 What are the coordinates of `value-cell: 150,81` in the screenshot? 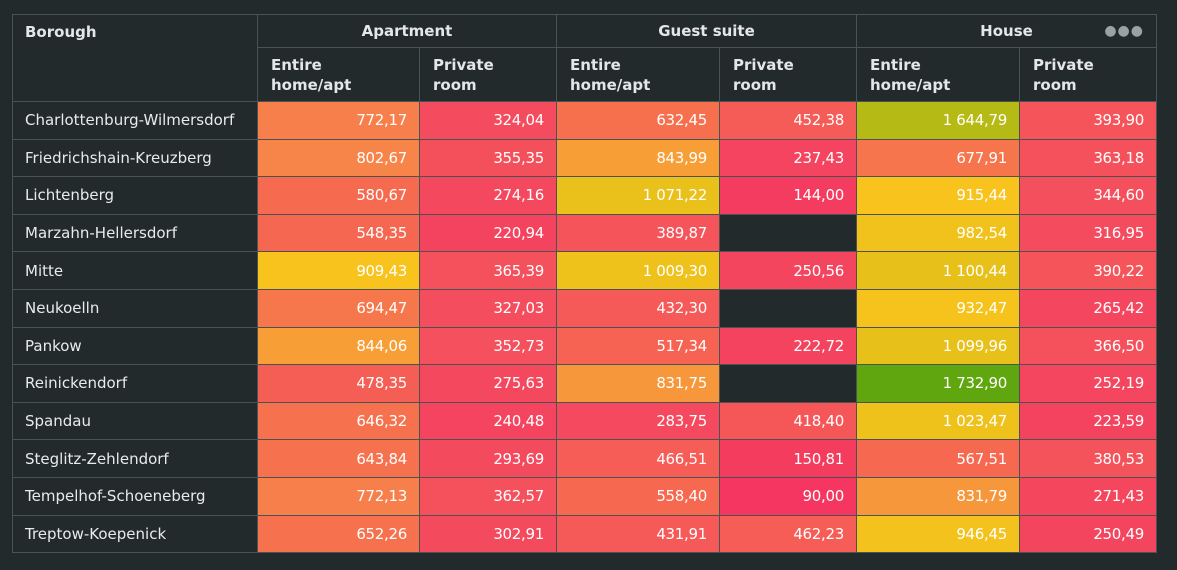 It's located at (788, 458).